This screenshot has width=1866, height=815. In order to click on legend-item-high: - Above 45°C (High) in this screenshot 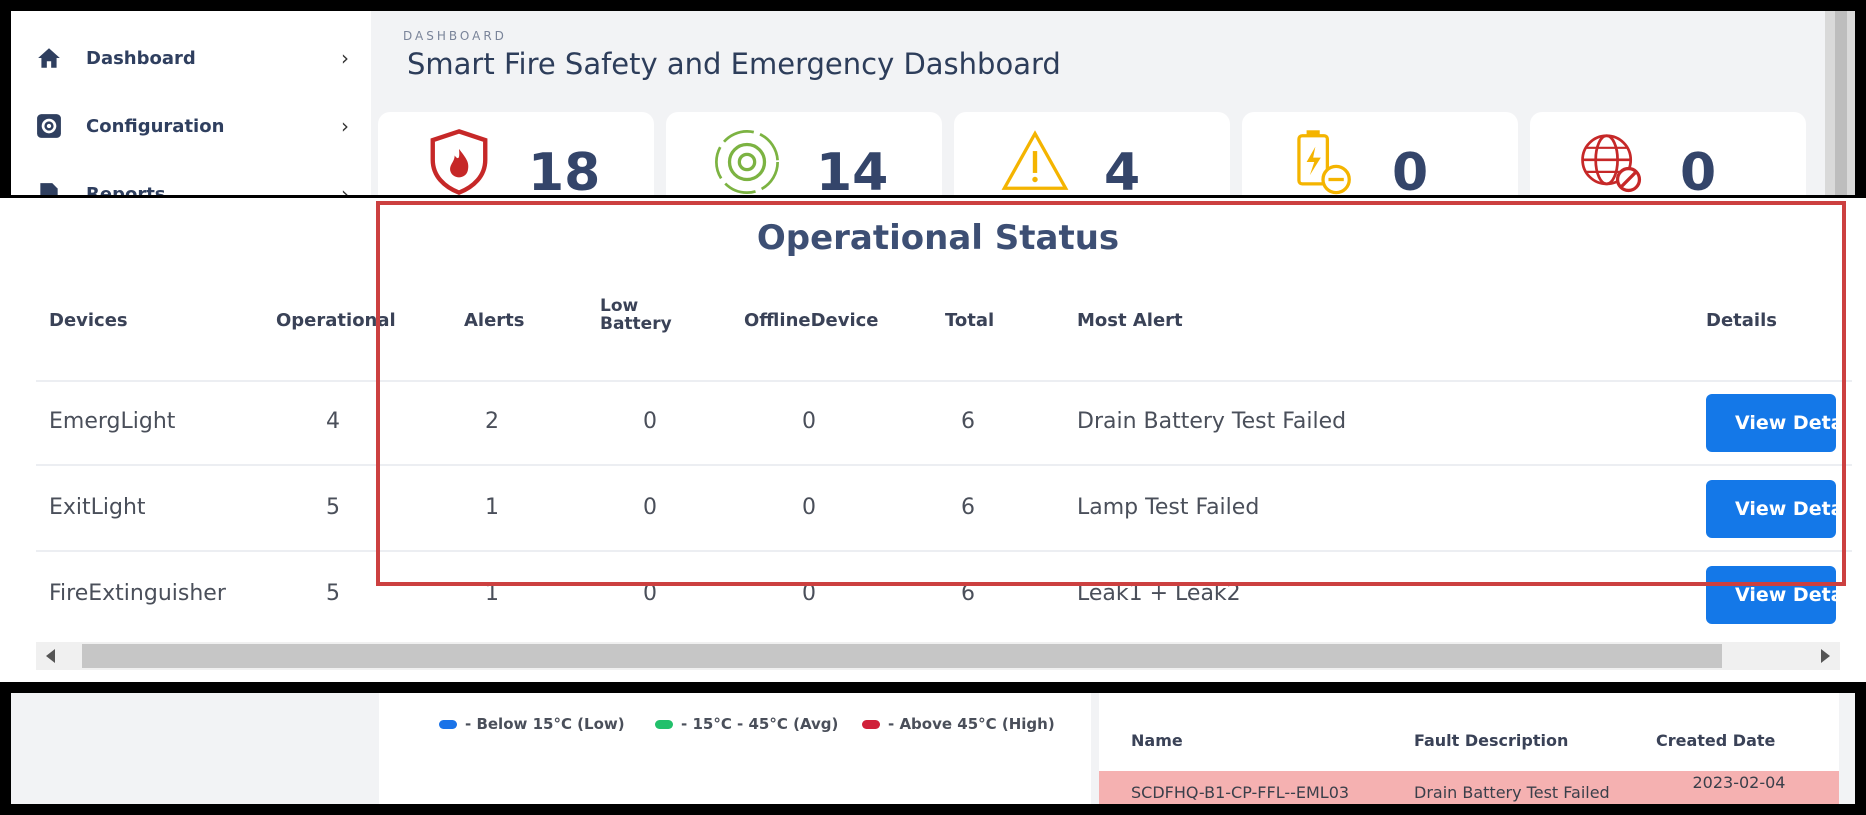, I will do `click(958, 724)`.